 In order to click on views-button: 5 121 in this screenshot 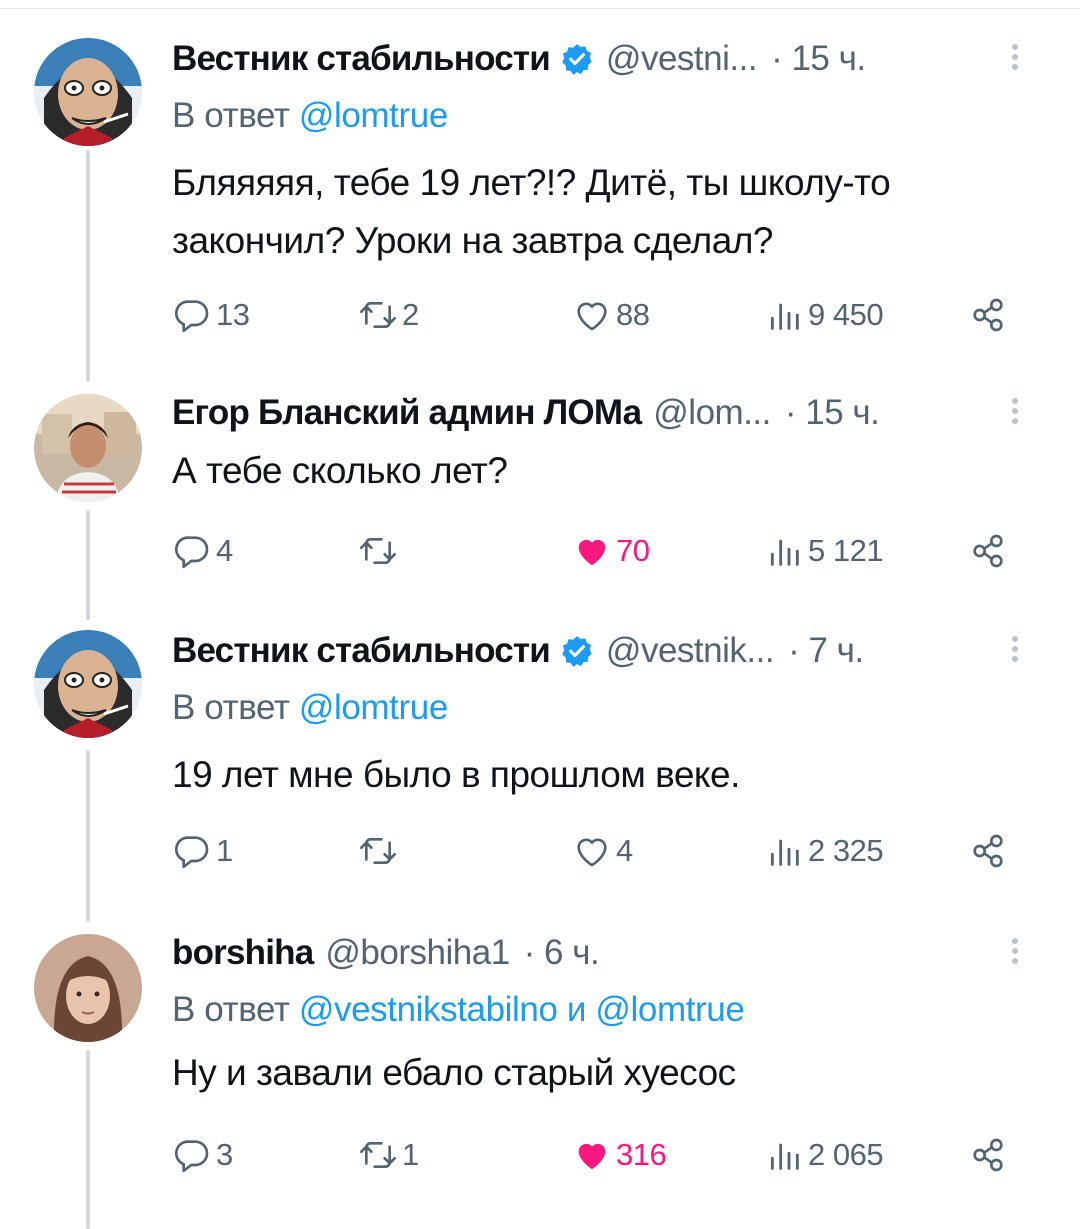, I will do `click(824, 551)`.